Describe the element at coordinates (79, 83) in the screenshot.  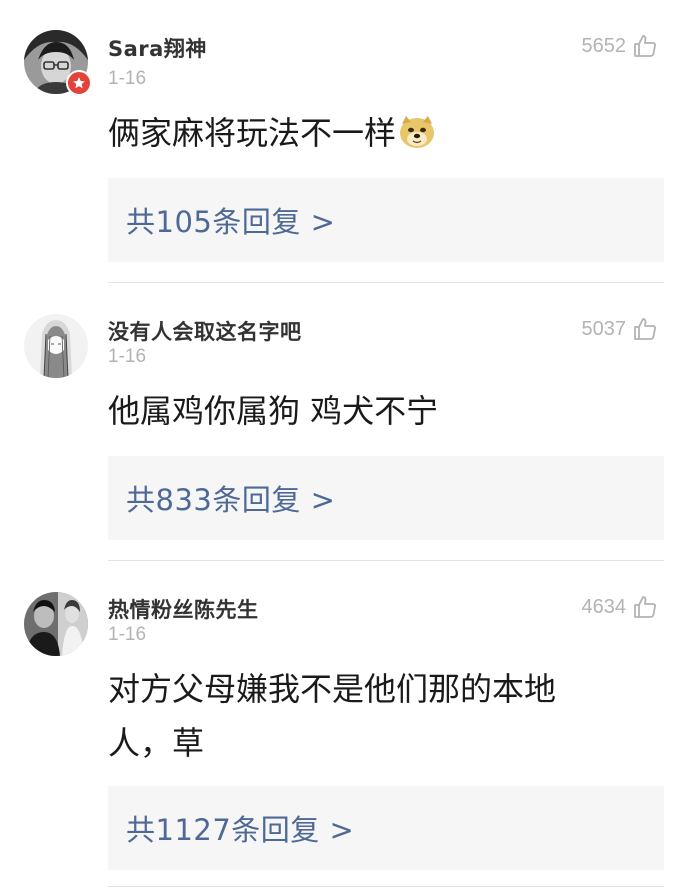
I see `star-badge-icon` at that location.